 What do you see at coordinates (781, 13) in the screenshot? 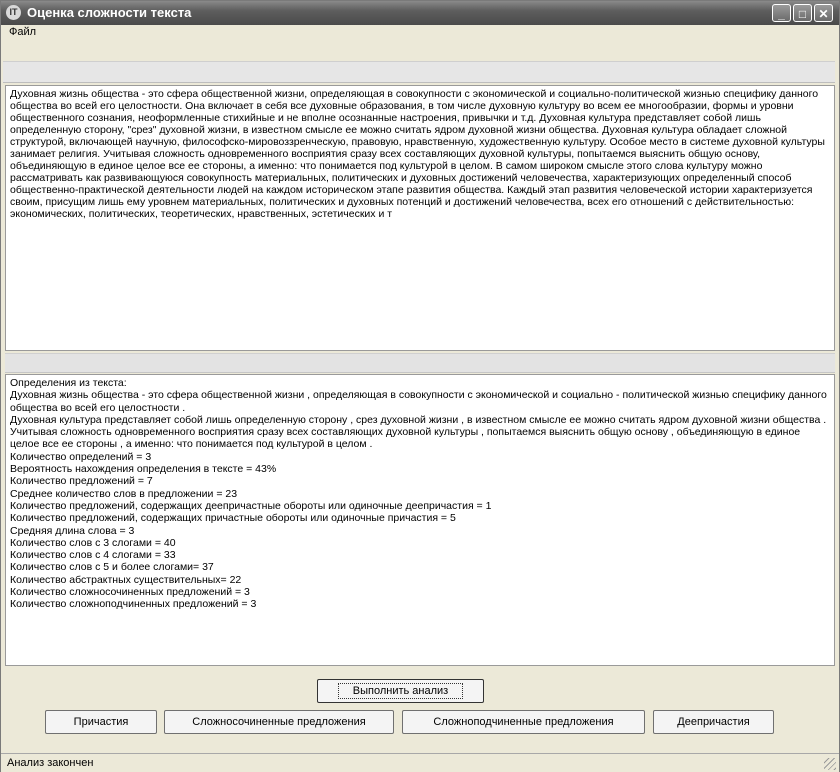
I see `minimize-button: _` at bounding box center [781, 13].